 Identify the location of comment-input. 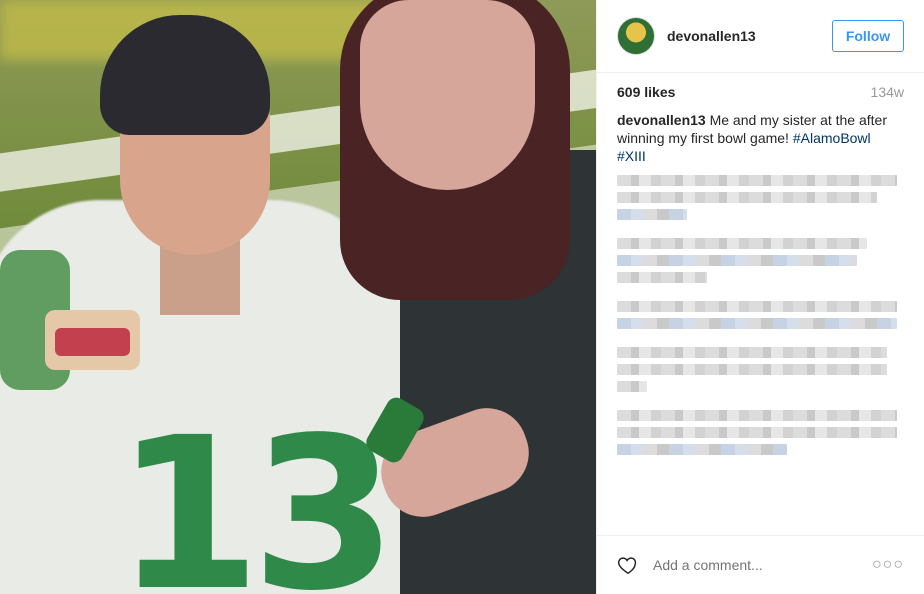
(762, 565).